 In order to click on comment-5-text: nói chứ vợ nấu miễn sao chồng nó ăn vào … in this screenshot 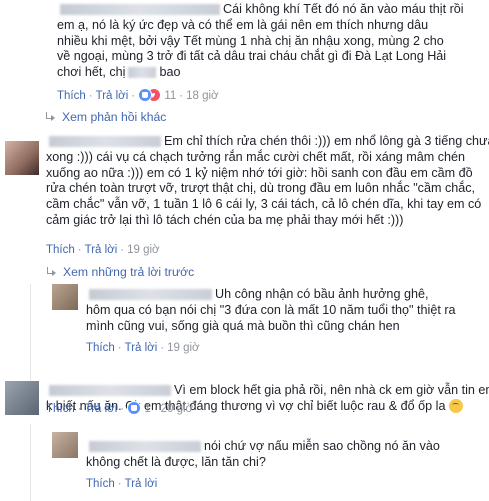, I will do `click(263, 454)`.